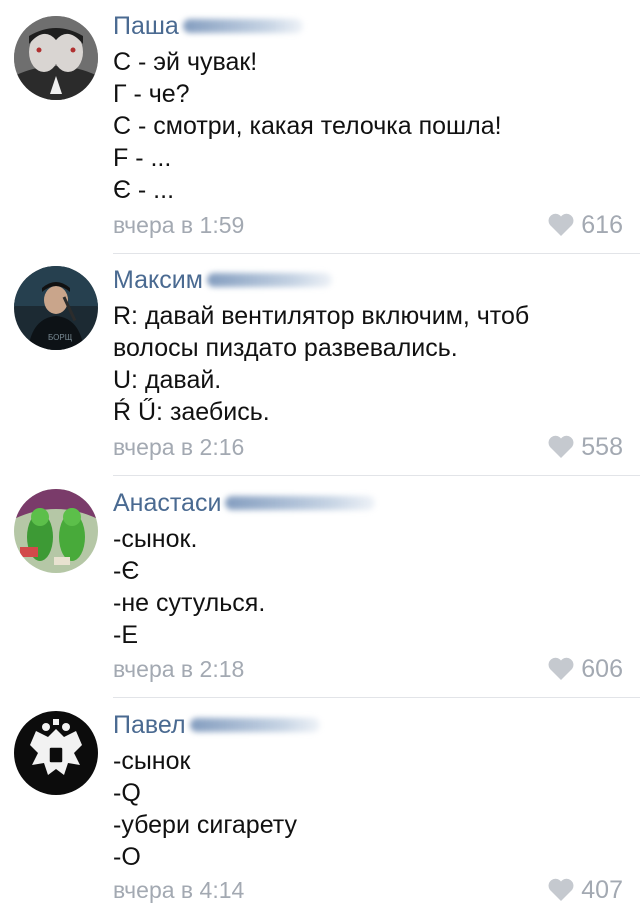 This screenshot has height=909, width=640. What do you see at coordinates (127, 857) in the screenshot?
I see `comment-line: -О` at bounding box center [127, 857].